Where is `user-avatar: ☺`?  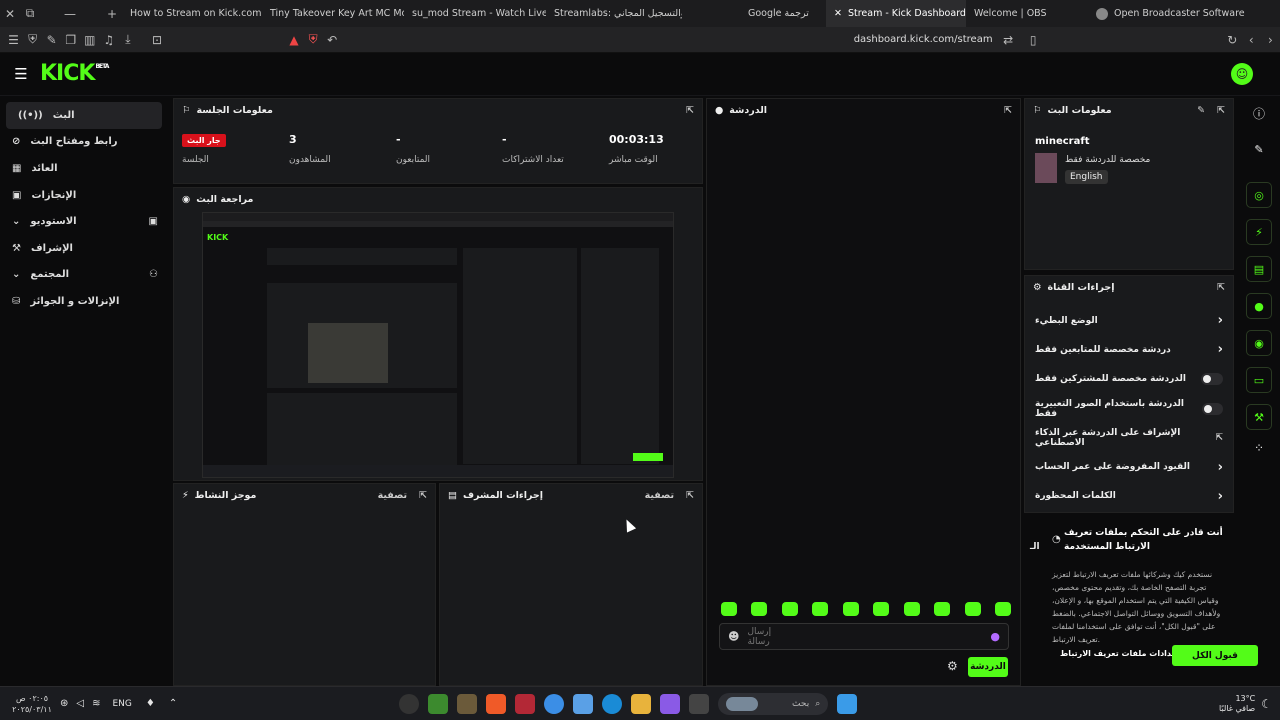
user-avatar: ☺ is located at coordinates (1242, 74).